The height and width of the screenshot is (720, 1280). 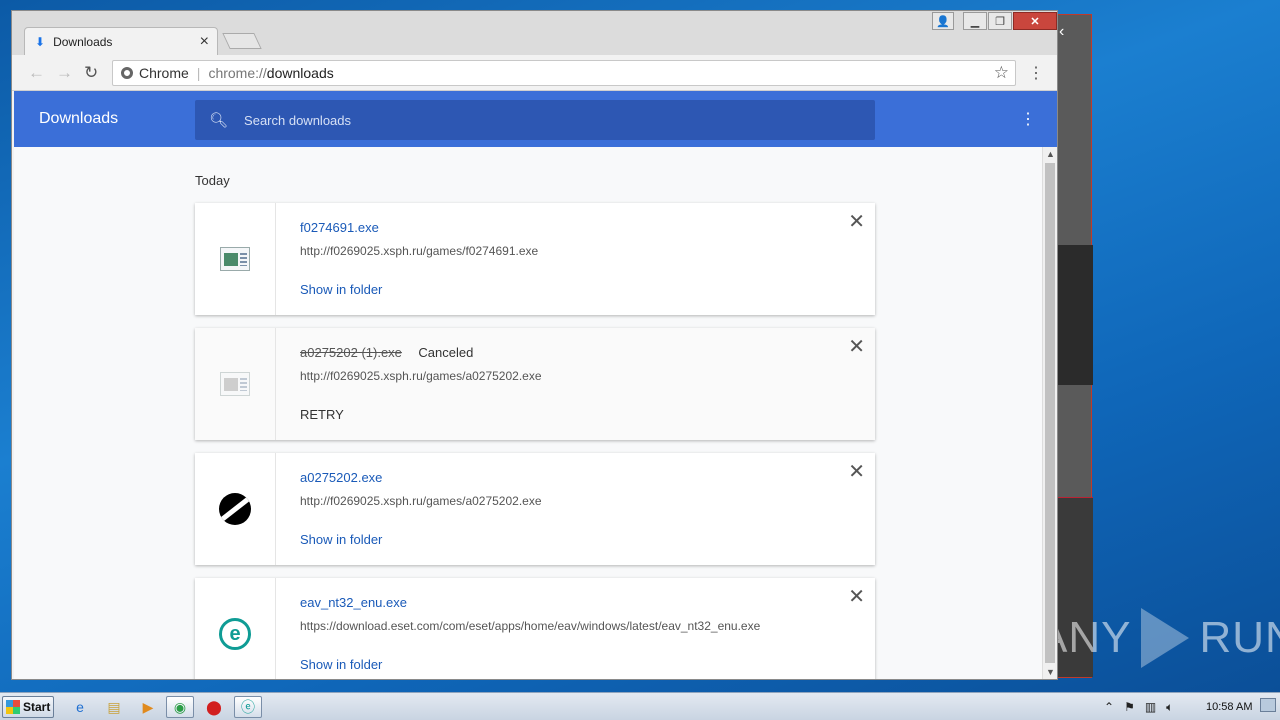 I want to click on restore-button: ❐, so click(x=1000, y=21).